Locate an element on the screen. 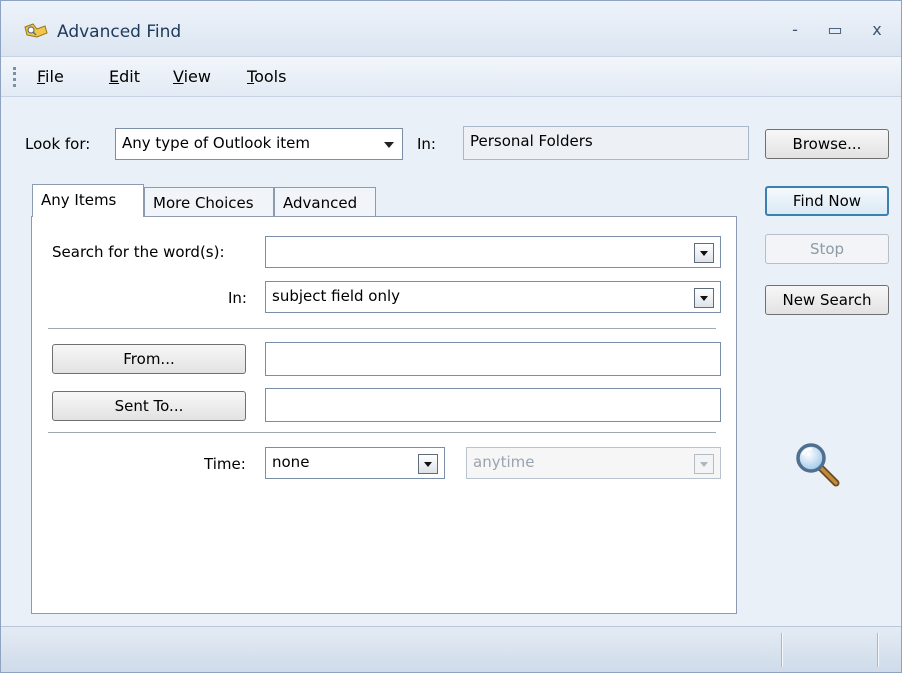  sent-to-input is located at coordinates (493, 405).